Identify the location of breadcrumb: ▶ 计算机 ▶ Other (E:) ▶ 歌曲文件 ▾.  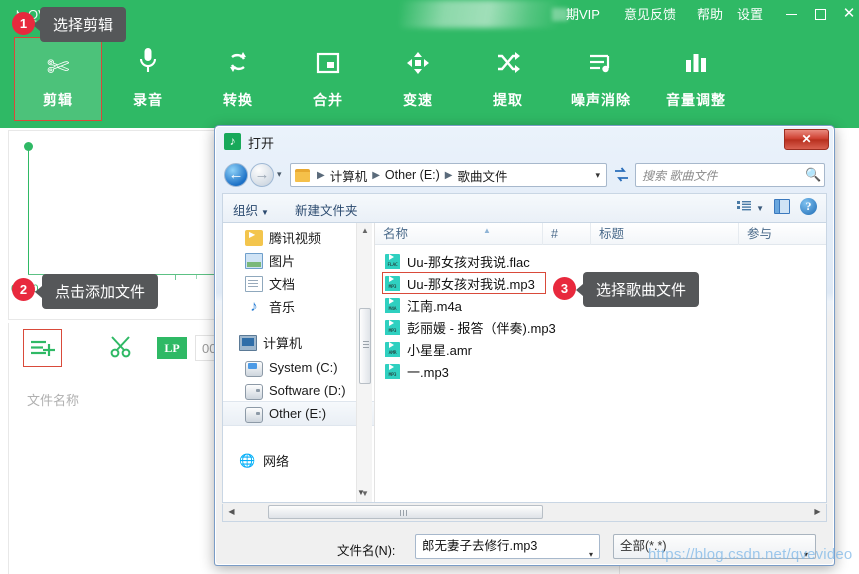
(448, 175).